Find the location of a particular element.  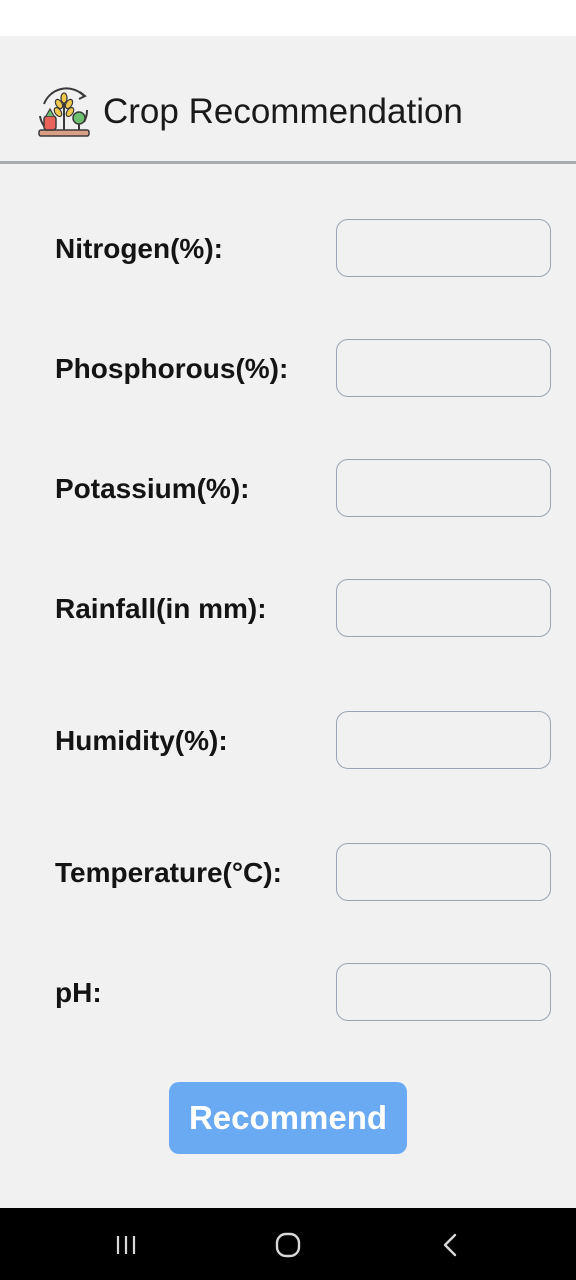

rainfall-input is located at coordinates (443, 608).